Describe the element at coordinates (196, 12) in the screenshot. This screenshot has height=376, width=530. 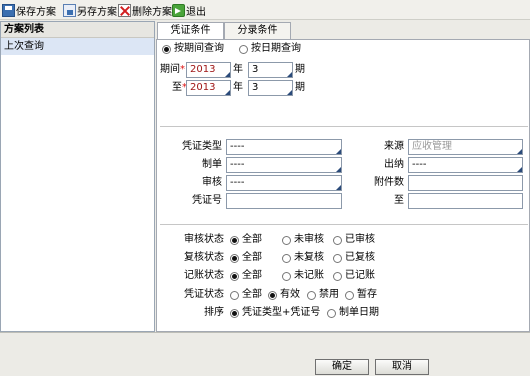
I see `exit-label: 退出` at that location.